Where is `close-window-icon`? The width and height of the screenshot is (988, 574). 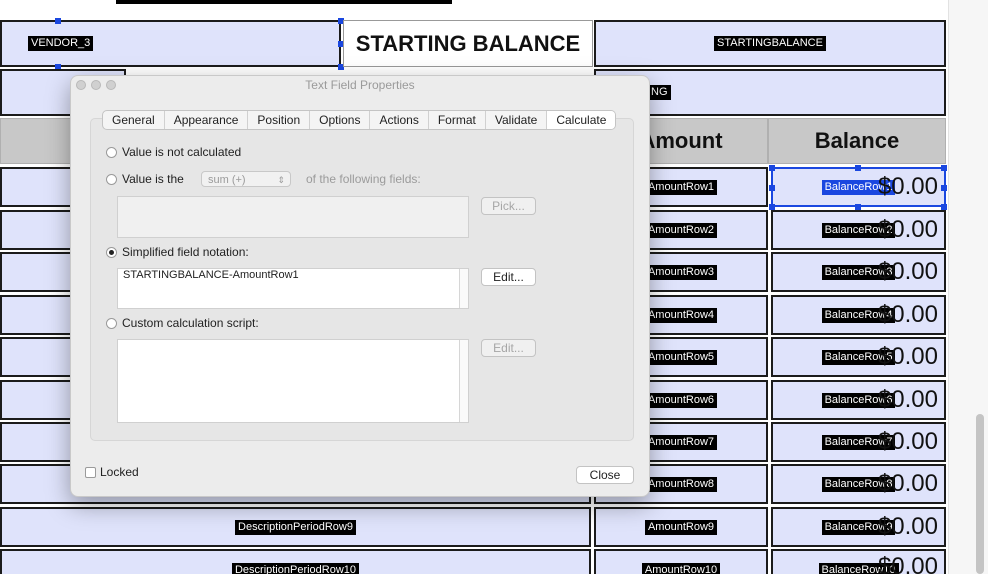
close-window-icon is located at coordinates (81, 85).